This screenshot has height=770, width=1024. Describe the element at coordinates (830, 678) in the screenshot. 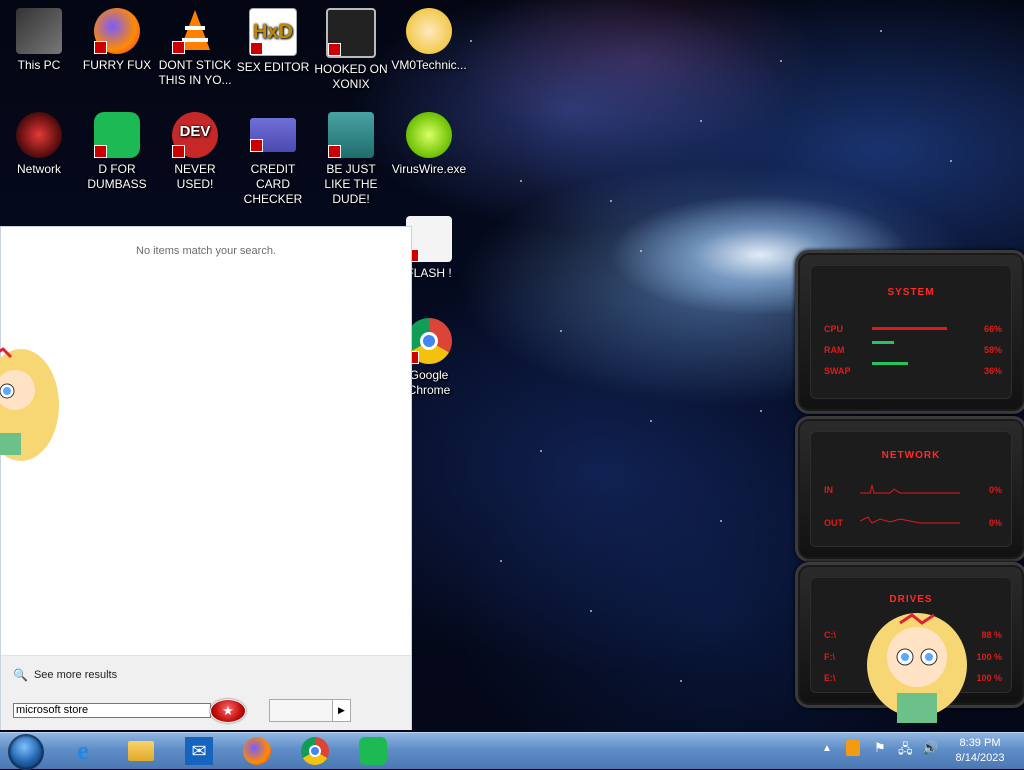

I see `drive-e-label: E:\` at that location.